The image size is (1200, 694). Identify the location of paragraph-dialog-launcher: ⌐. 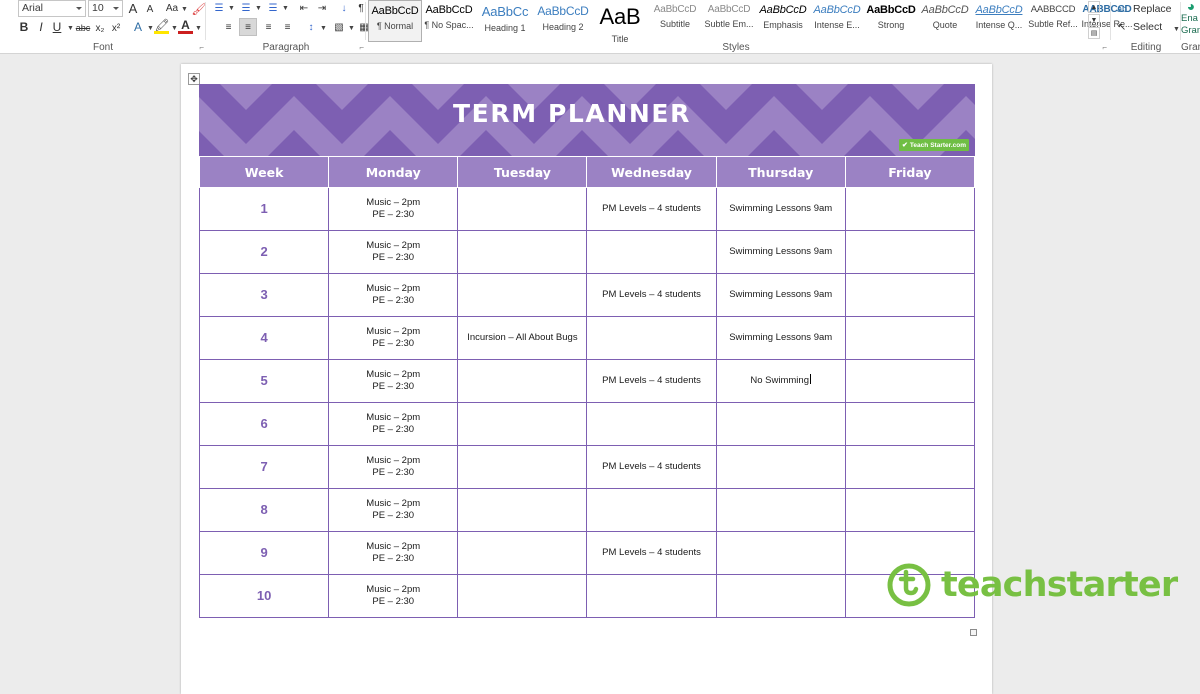
(361, 47).